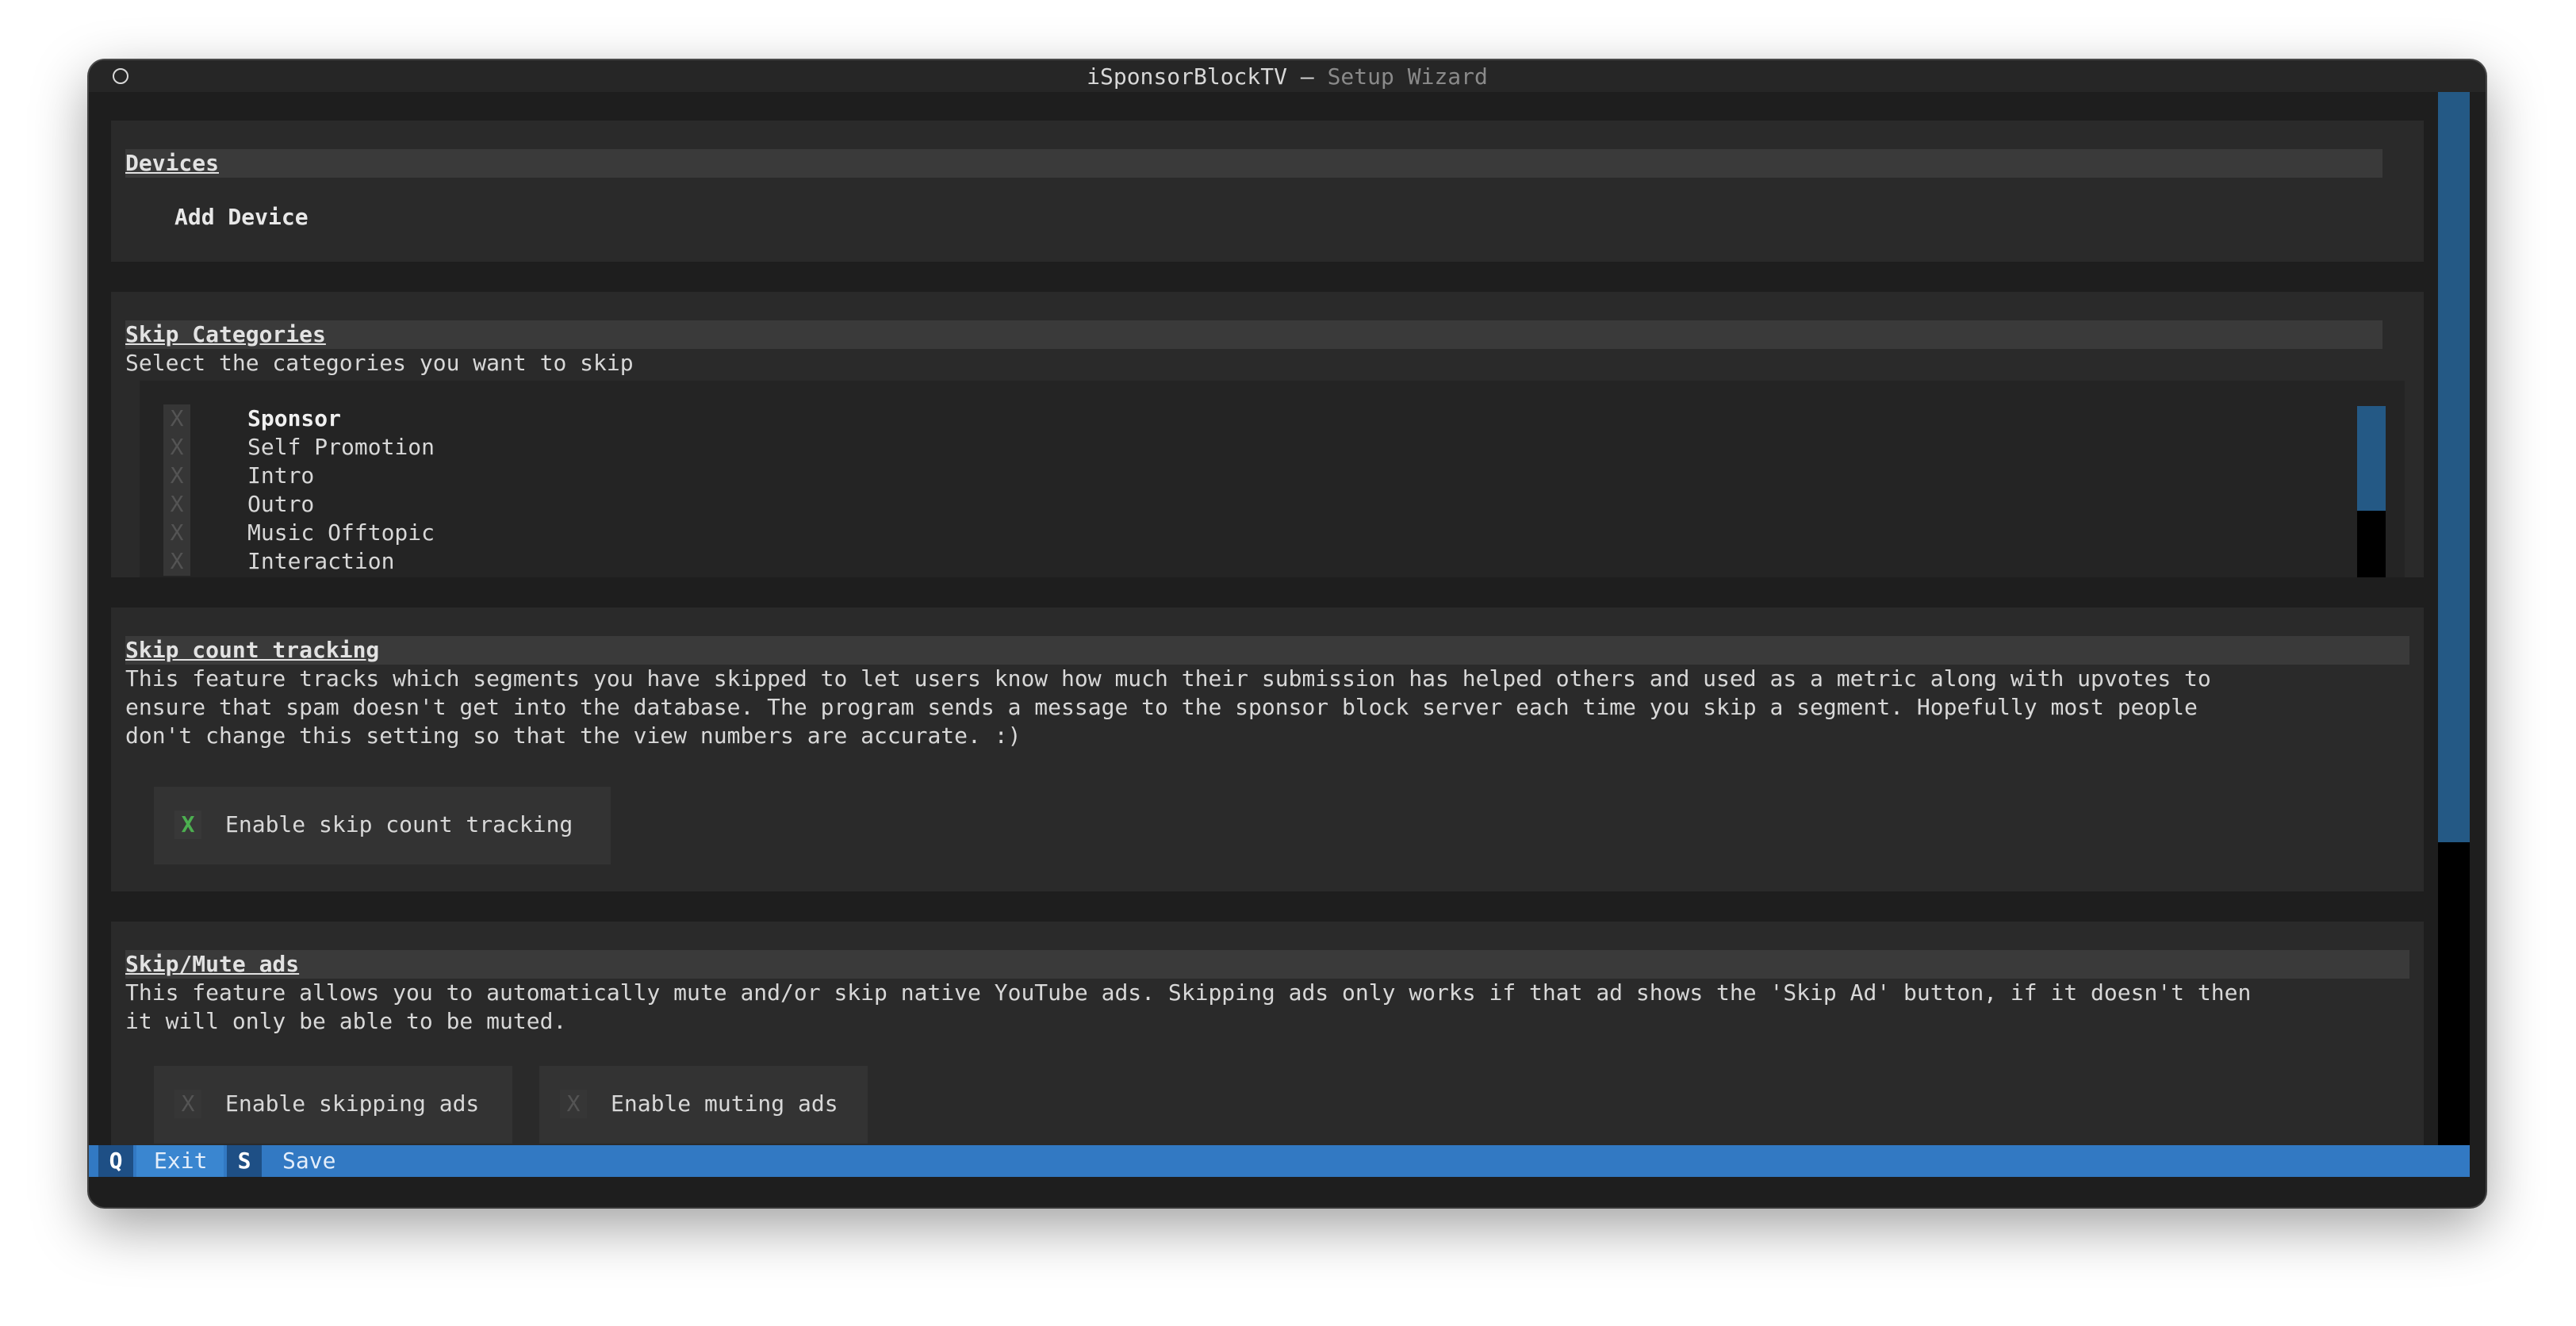 Image resolution: width=2576 pixels, height=1326 pixels. I want to click on skip-mute-ads-header: Skip/Mute ads, so click(1267, 964).